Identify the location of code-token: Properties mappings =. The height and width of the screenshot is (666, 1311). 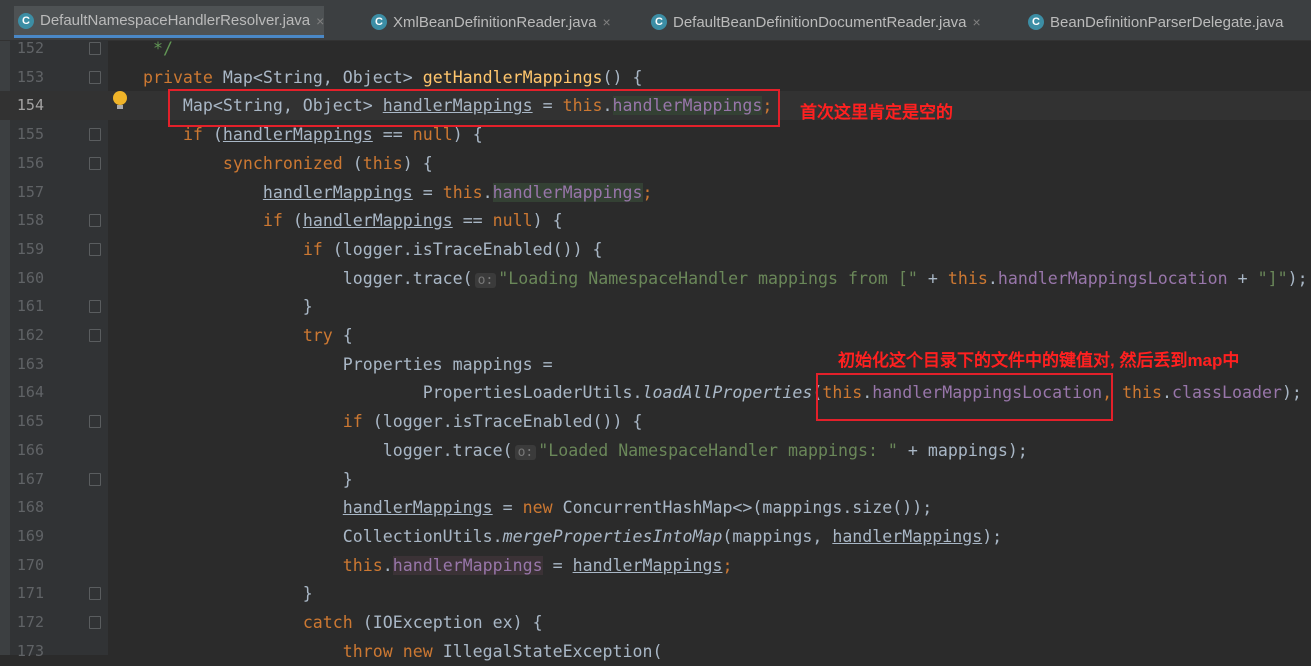
(328, 364).